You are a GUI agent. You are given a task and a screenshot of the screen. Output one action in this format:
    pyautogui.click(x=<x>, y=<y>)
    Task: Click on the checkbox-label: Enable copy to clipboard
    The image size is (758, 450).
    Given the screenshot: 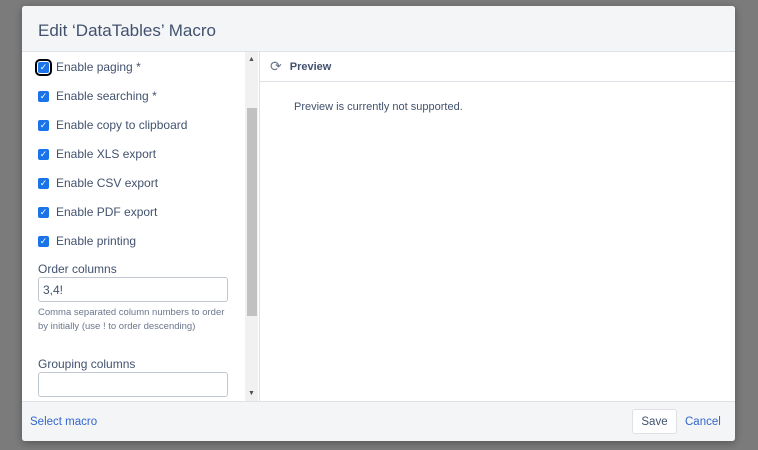 What is the action you would take?
    pyautogui.click(x=122, y=125)
    